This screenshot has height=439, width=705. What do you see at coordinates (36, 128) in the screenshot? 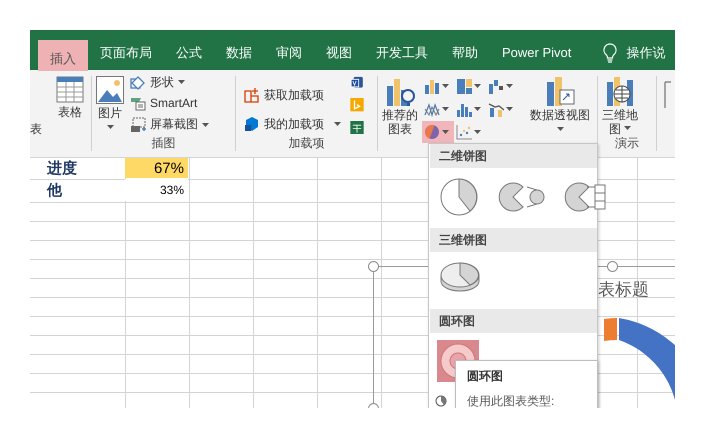
I see `ribbon-label: 表` at bounding box center [36, 128].